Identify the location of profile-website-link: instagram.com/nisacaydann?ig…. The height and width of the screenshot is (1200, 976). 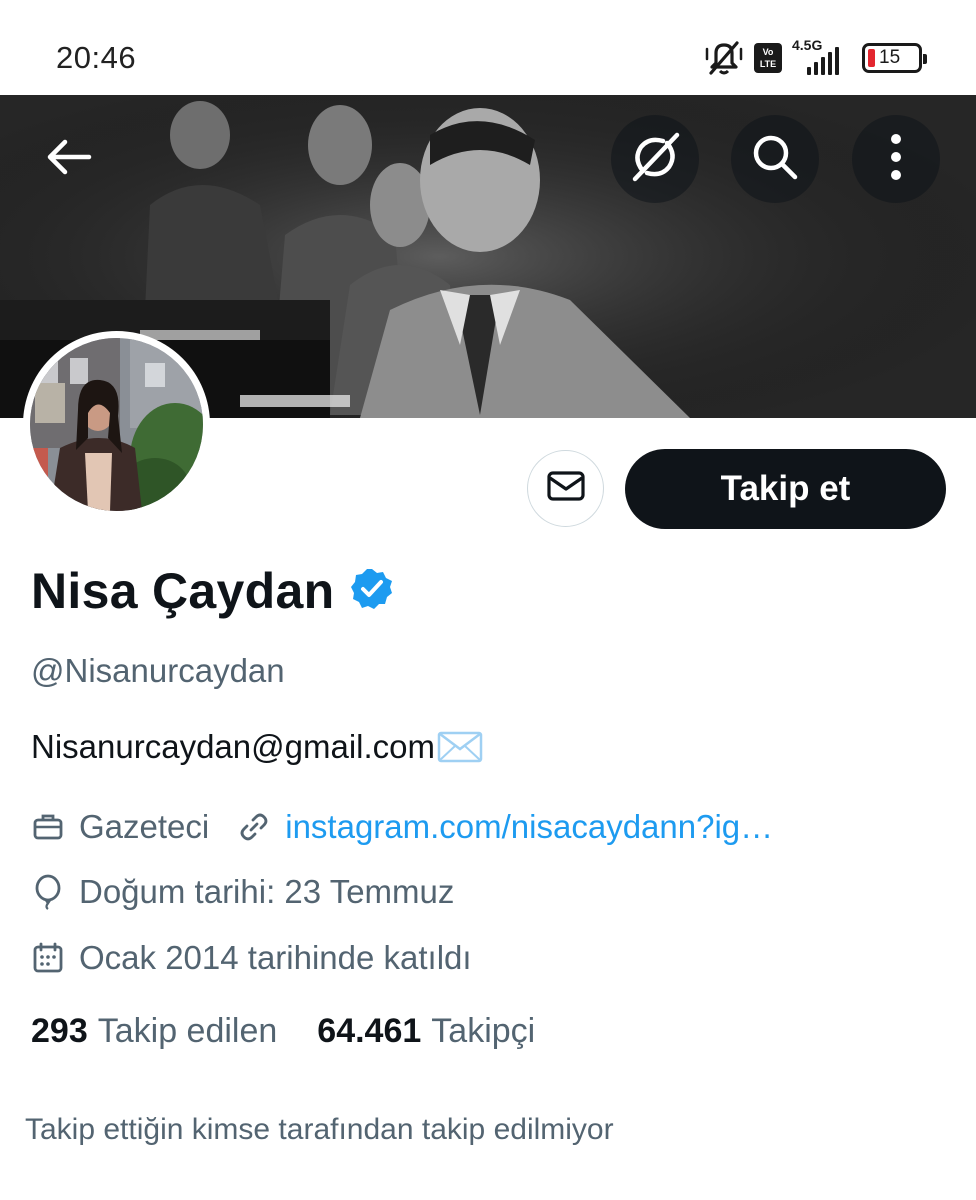
(529, 827).